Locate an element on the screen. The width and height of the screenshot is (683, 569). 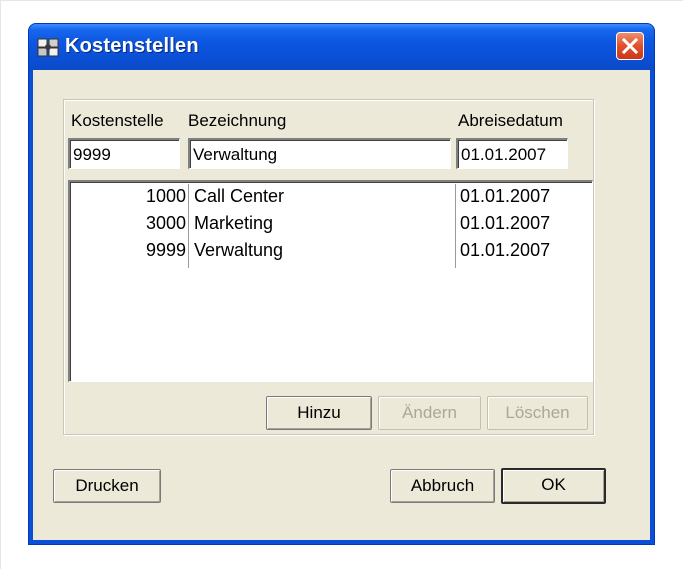
close-button is located at coordinates (630, 46).